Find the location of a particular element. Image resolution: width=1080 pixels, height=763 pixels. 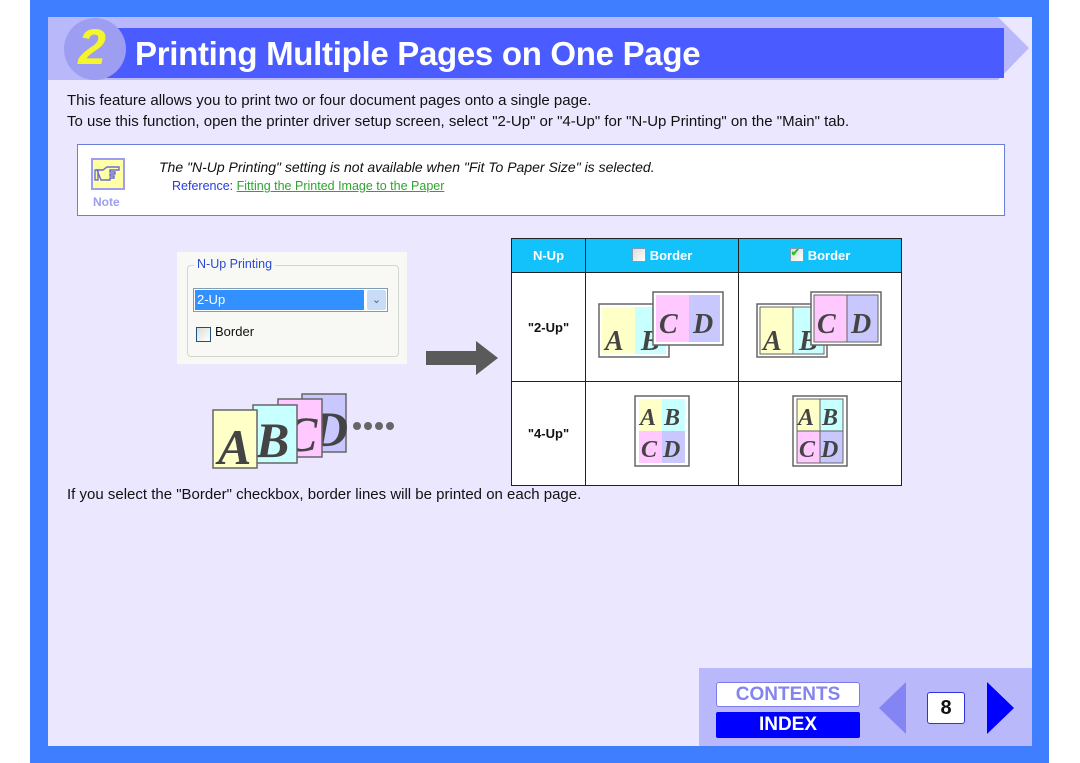

contents-button: CONTENTS is located at coordinates (788, 694).